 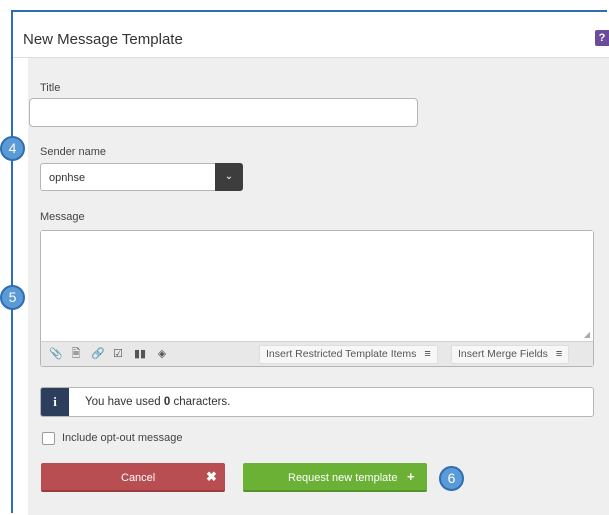 What do you see at coordinates (311, 35) in the screenshot?
I see `dialog-header: New Message Template ?` at bounding box center [311, 35].